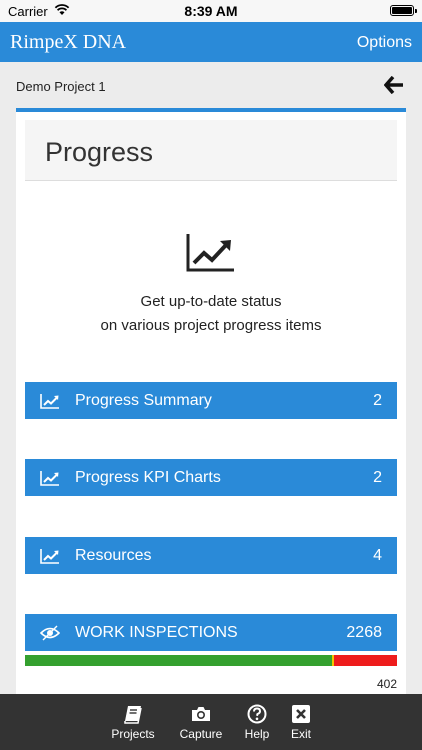  I want to click on tab-label: Projects, so click(133, 734).